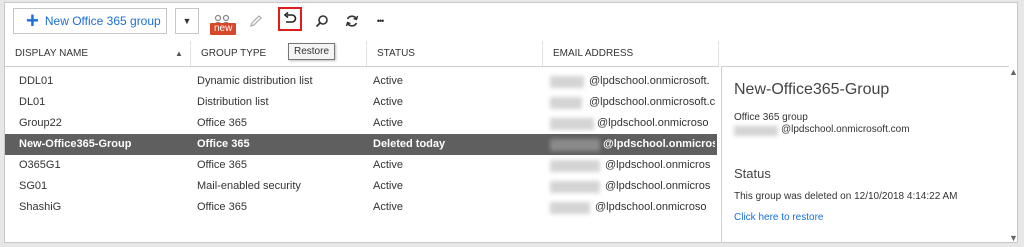  What do you see at coordinates (649, 81) in the screenshot?
I see `cell-email-address: @lpdschool.onmicrosoft.` at bounding box center [649, 81].